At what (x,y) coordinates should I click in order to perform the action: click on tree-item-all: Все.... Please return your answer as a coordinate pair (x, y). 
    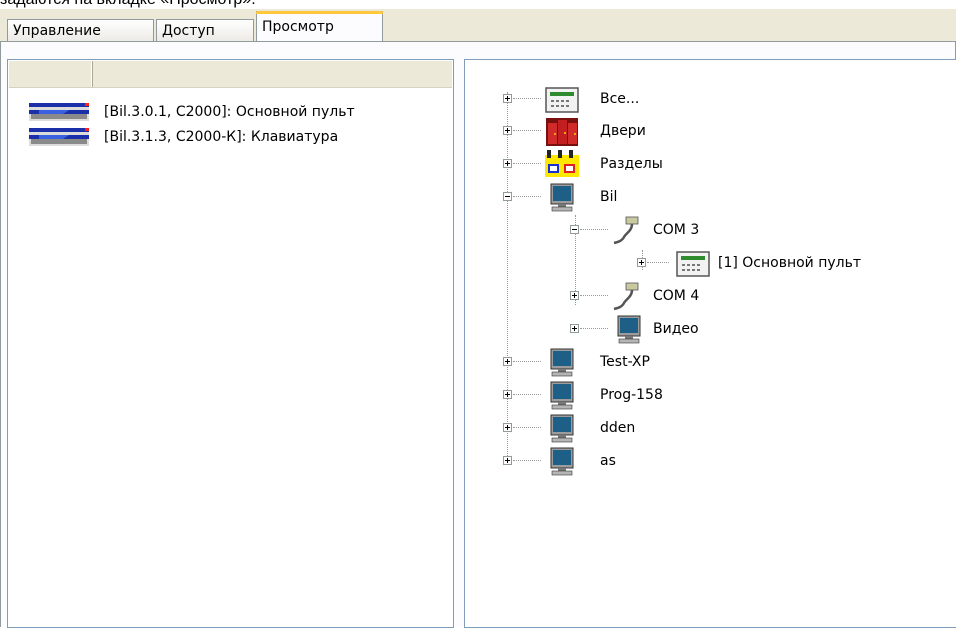
    Looking at the image, I should click on (728, 100).